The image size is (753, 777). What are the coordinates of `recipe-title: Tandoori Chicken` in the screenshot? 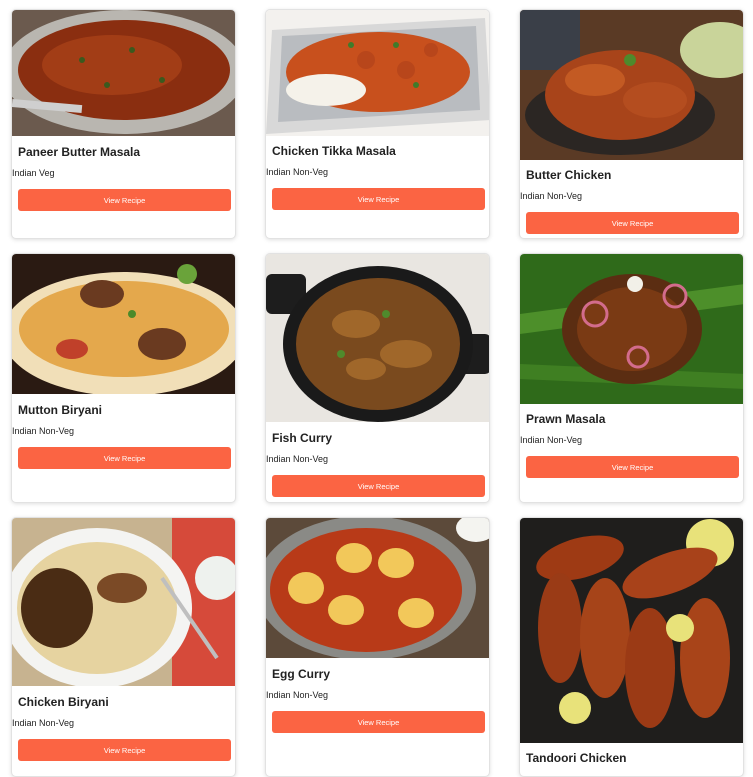 It's located at (576, 758).